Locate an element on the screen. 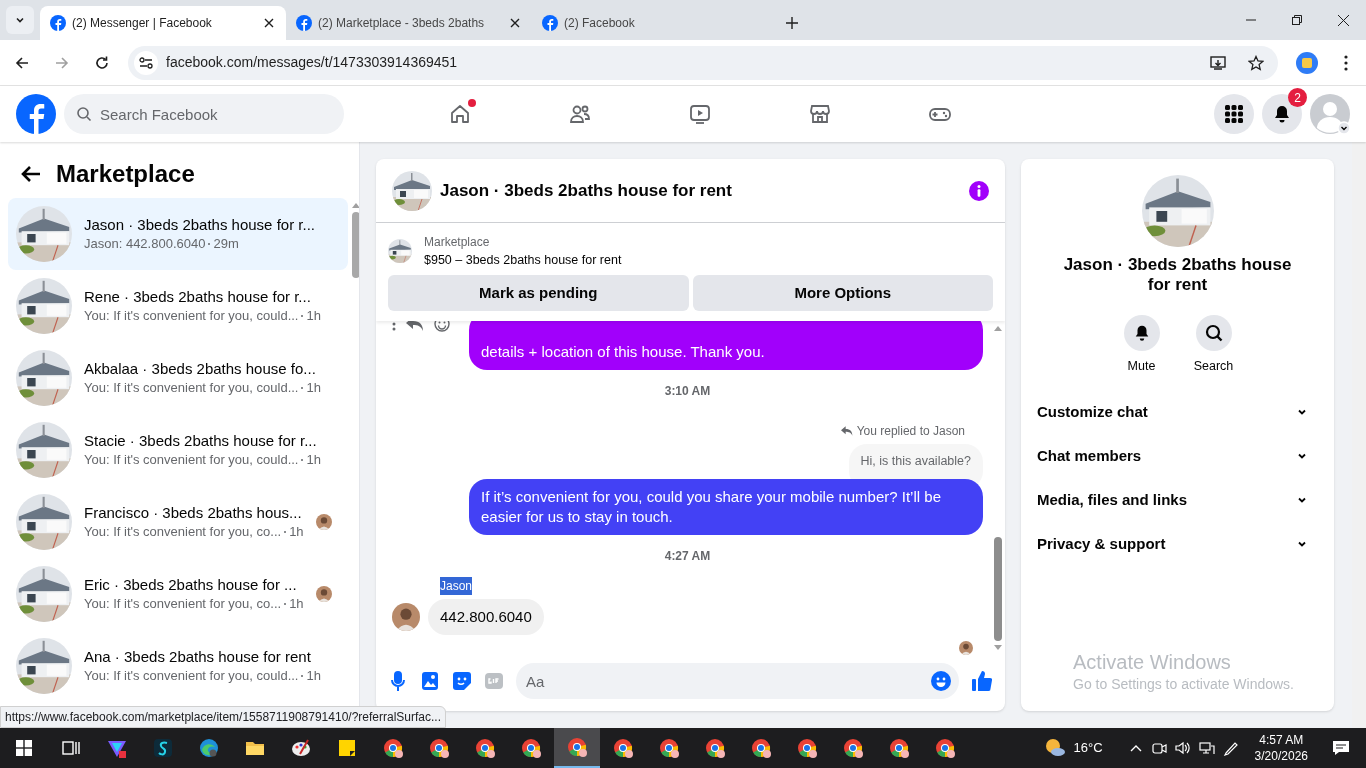  search-field: Search Facebook is located at coordinates (204, 114).